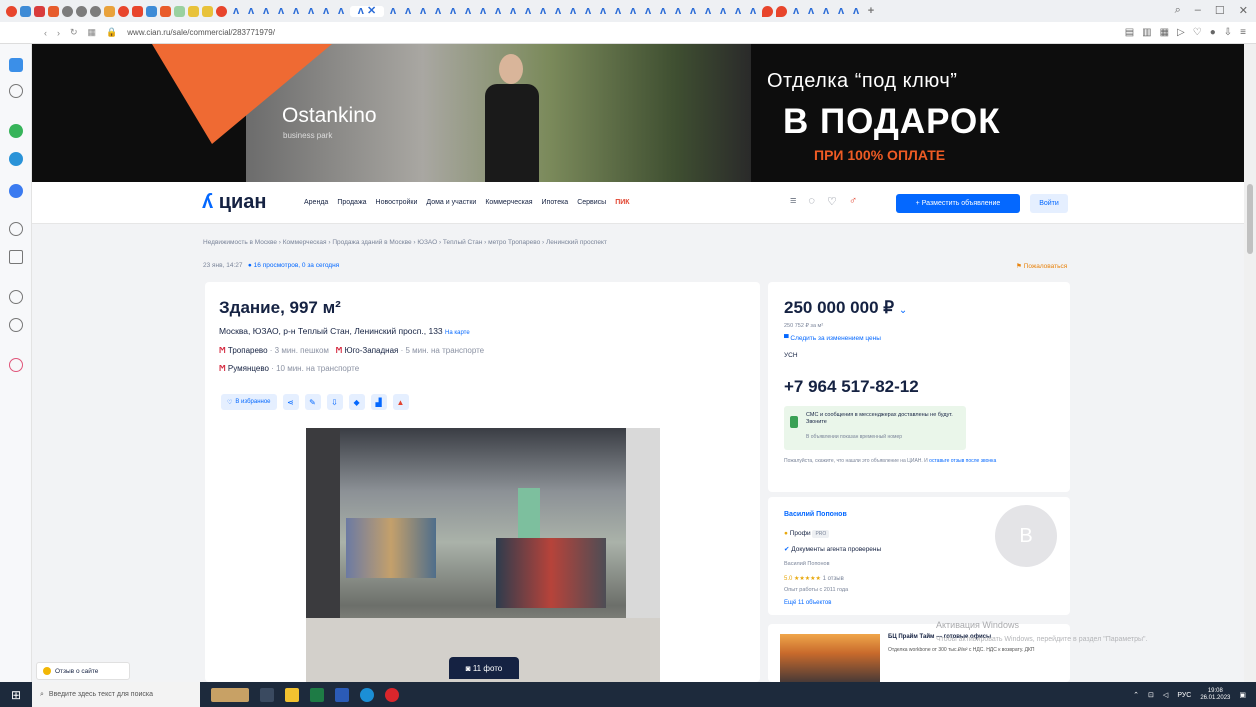 The image size is (1256, 707). I want to click on nav-item-pik: ПИК, so click(622, 202).